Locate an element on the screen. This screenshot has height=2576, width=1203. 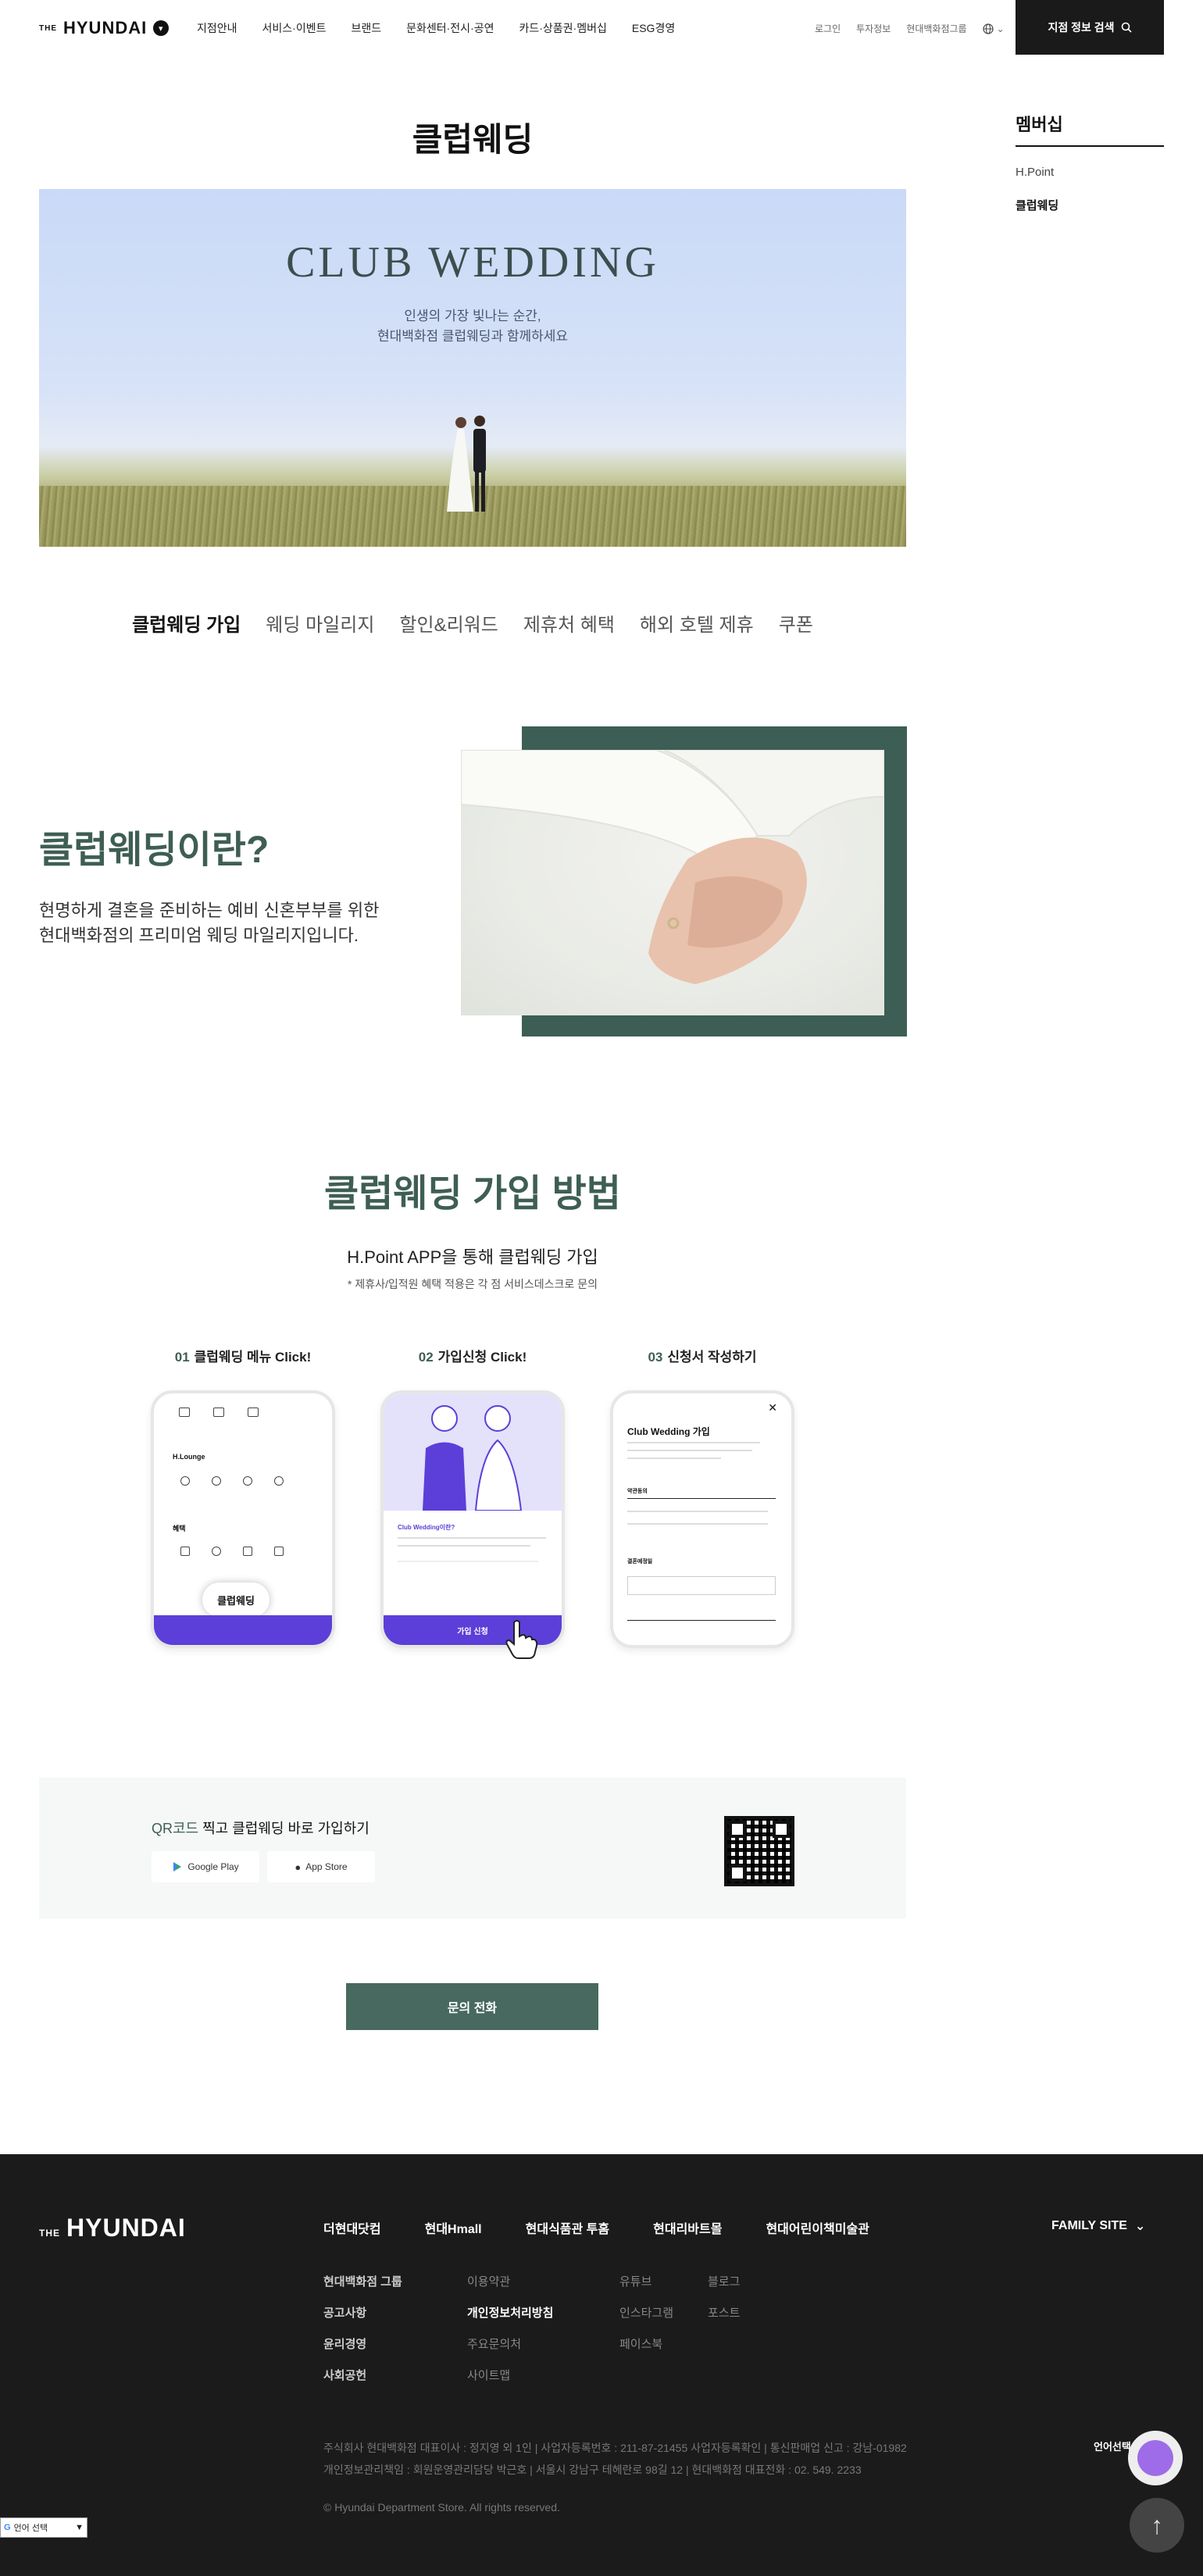
nav-item-stores: 지점안내 is located at coordinates (217, 28).